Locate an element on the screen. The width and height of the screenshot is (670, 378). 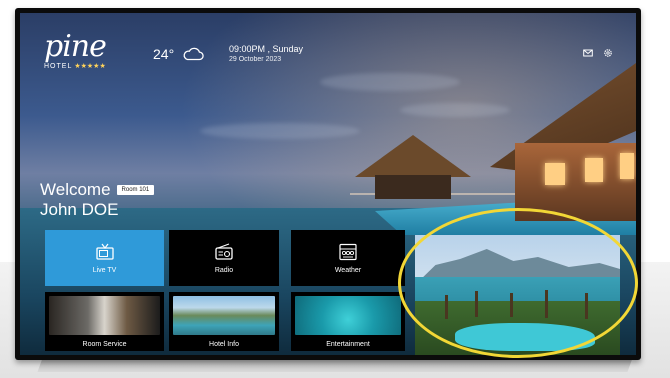
tile-hotel-info: Hotel Info is located at coordinates (224, 321).